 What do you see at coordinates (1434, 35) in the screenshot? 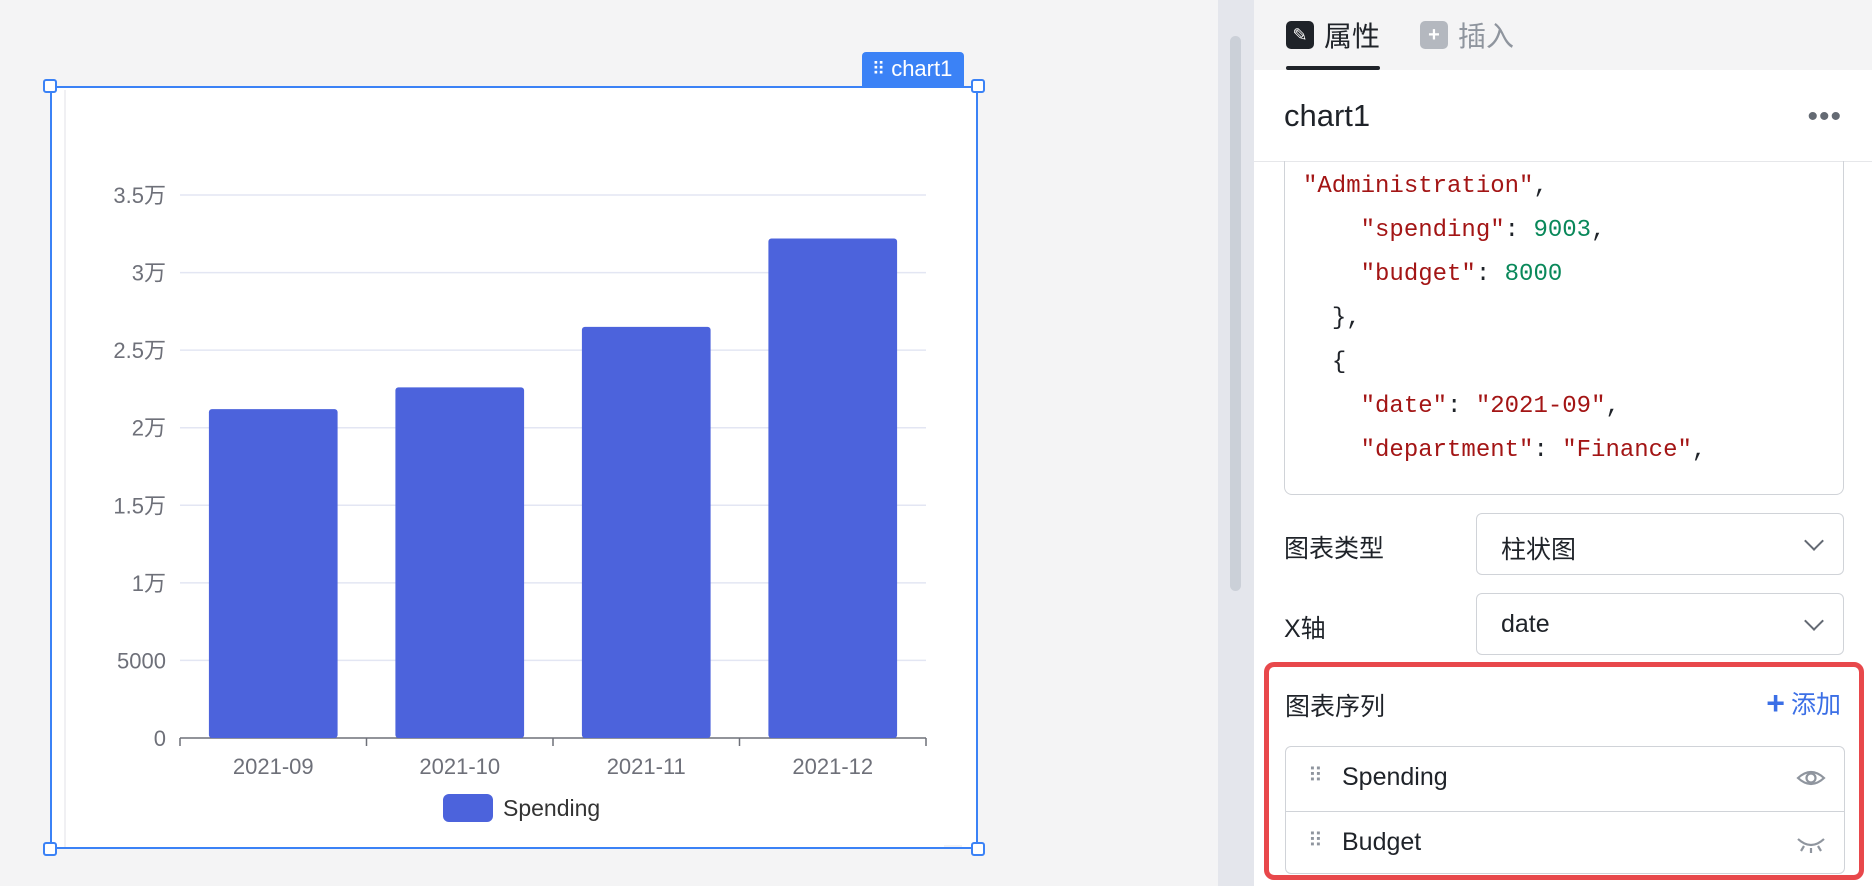
I see `insert-icon: +` at bounding box center [1434, 35].